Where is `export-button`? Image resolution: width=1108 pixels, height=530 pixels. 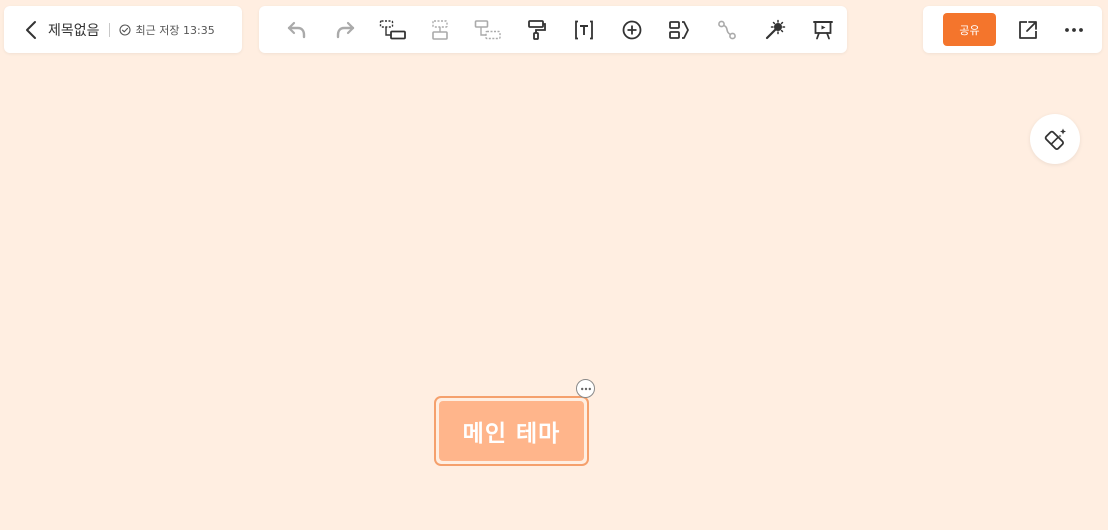
export-button is located at coordinates (1028, 30).